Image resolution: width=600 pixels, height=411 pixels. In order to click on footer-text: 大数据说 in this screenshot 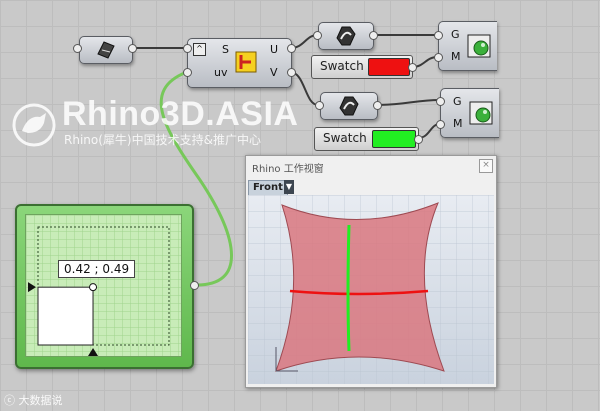, I will do `click(40, 400)`.